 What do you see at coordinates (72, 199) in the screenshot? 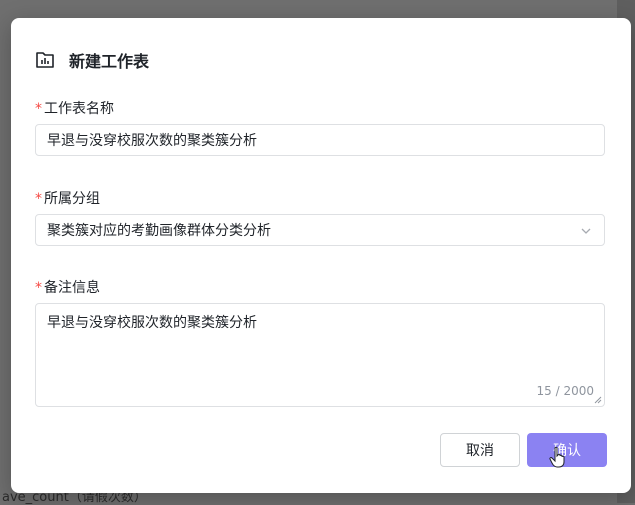
I see `group-label-text: 所属分组` at bounding box center [72, 199].